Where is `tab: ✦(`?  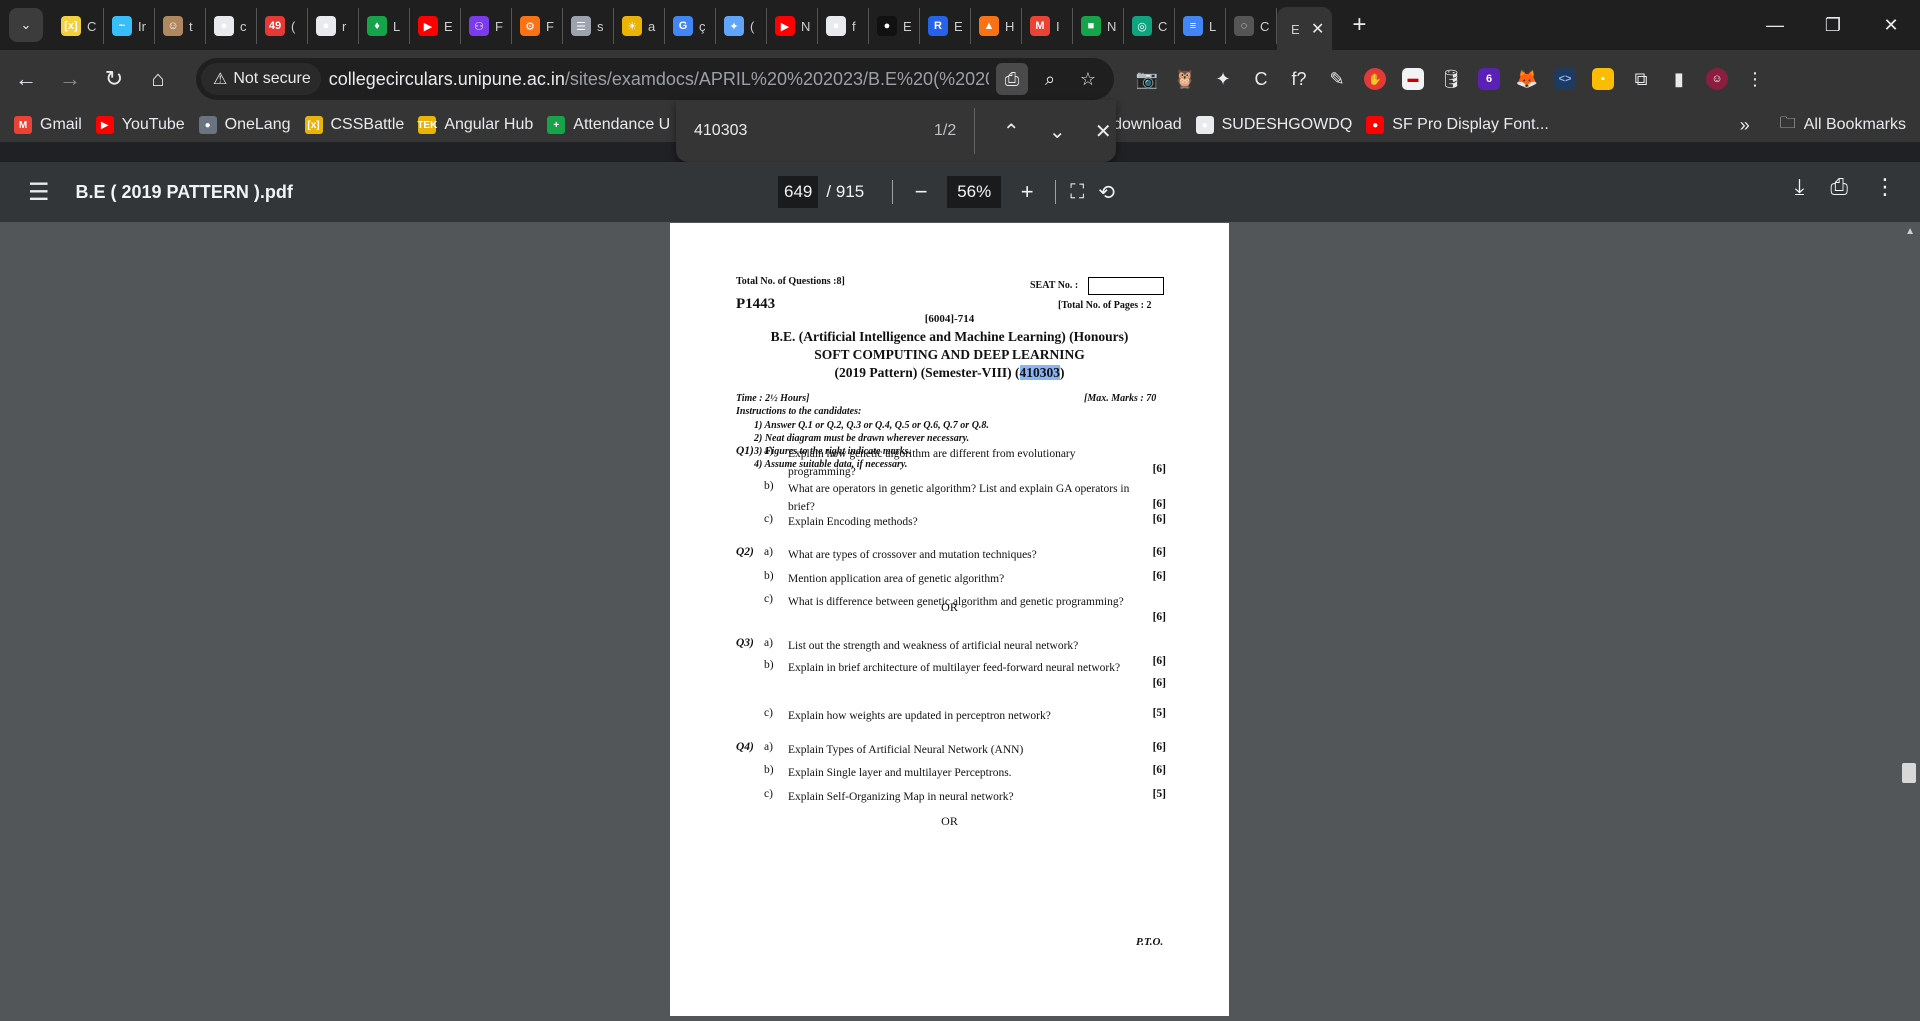
tab: ✦( is located at coordinates (741, 26).